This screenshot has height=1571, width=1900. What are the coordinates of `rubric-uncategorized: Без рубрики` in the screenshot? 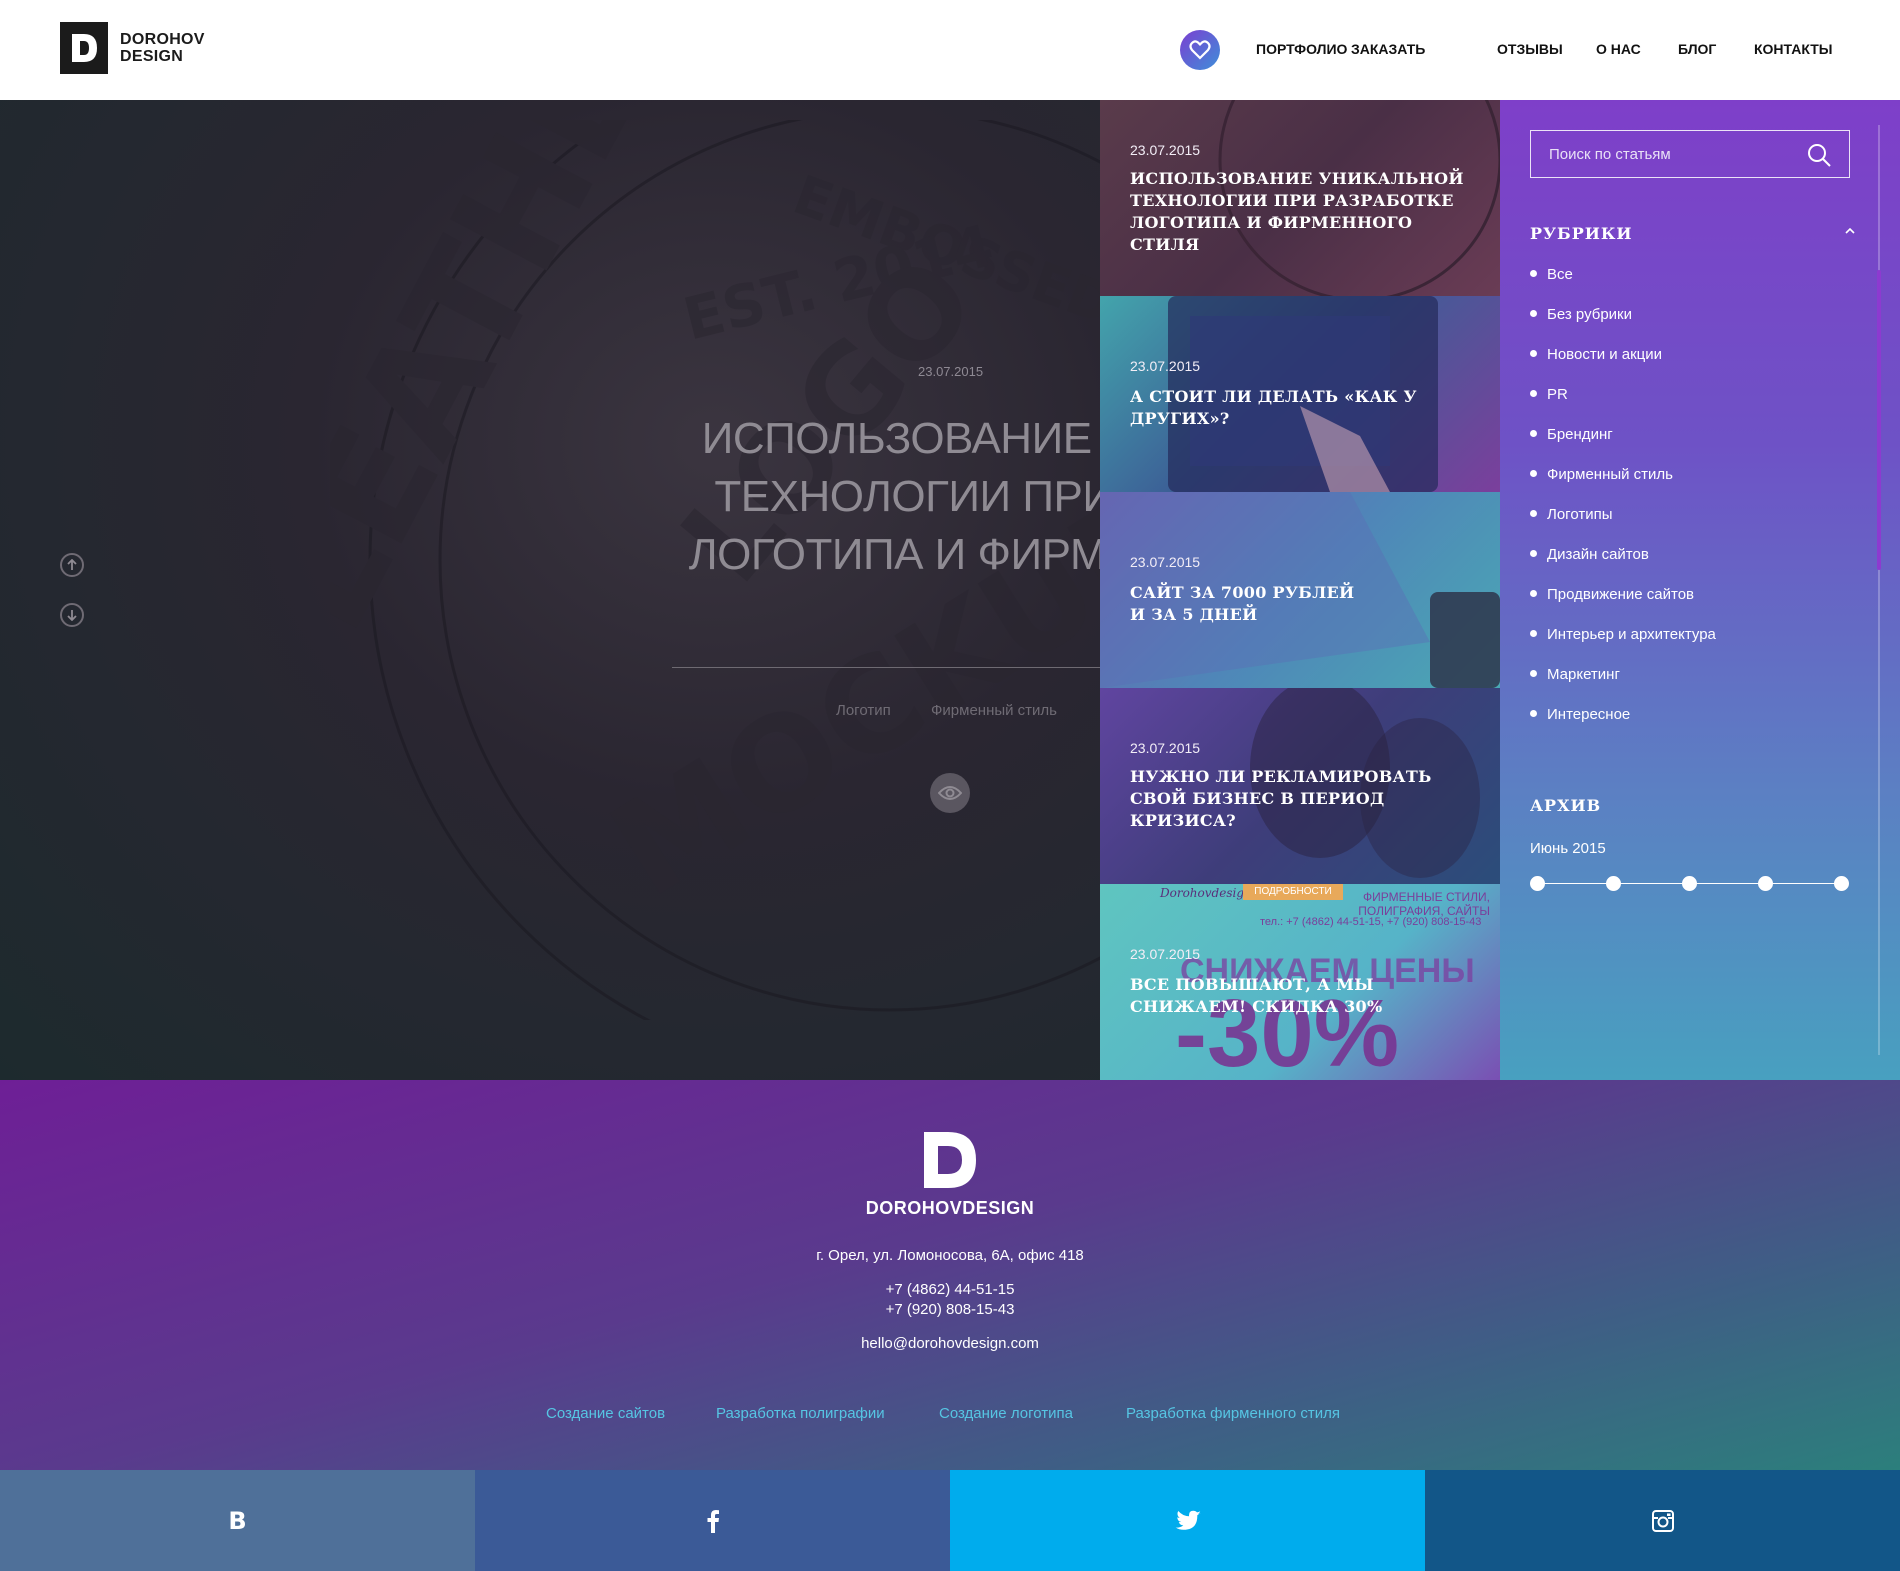 It's located at (1581, 314).